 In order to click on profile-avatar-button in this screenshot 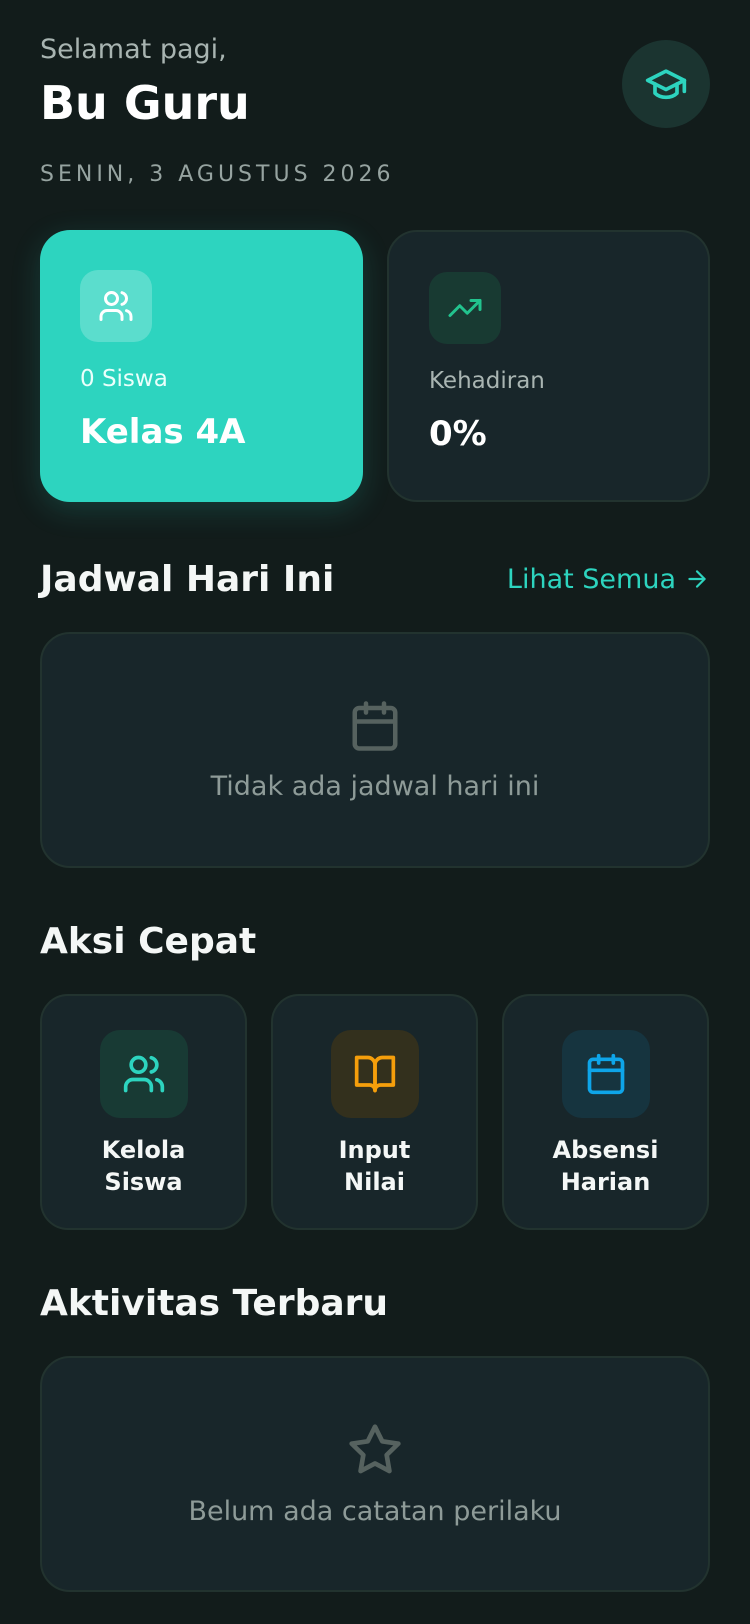, I will do `click(666, 84)`.